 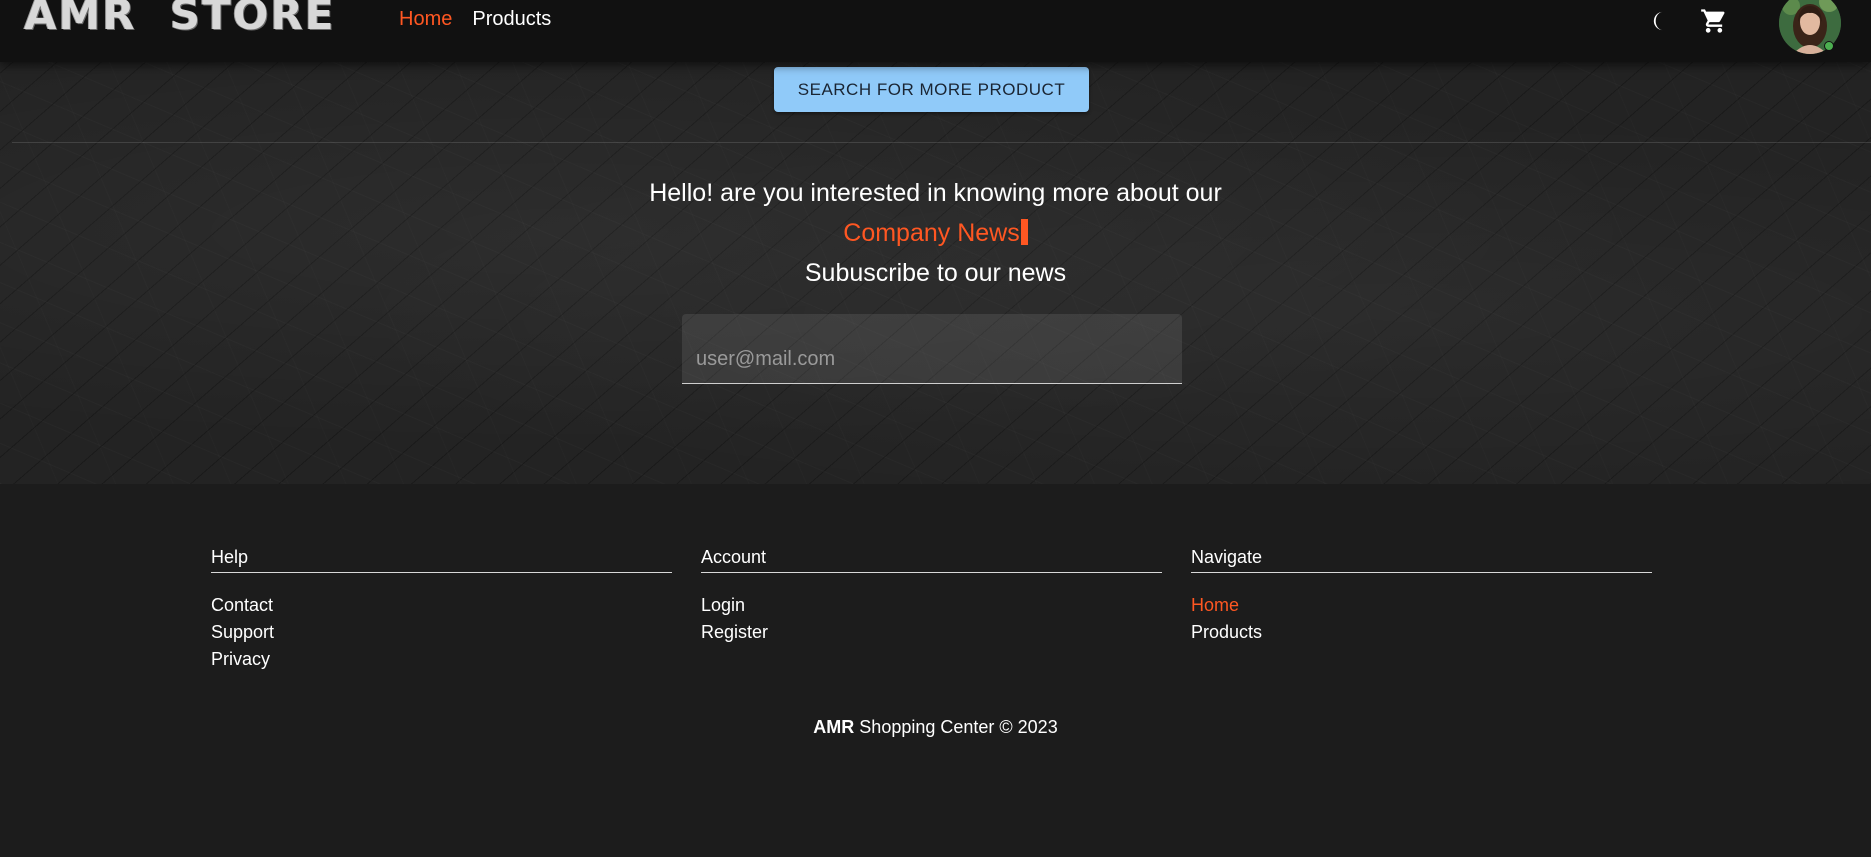 I want to click on copyright-brand: AMR, so click(x=834, y=727).